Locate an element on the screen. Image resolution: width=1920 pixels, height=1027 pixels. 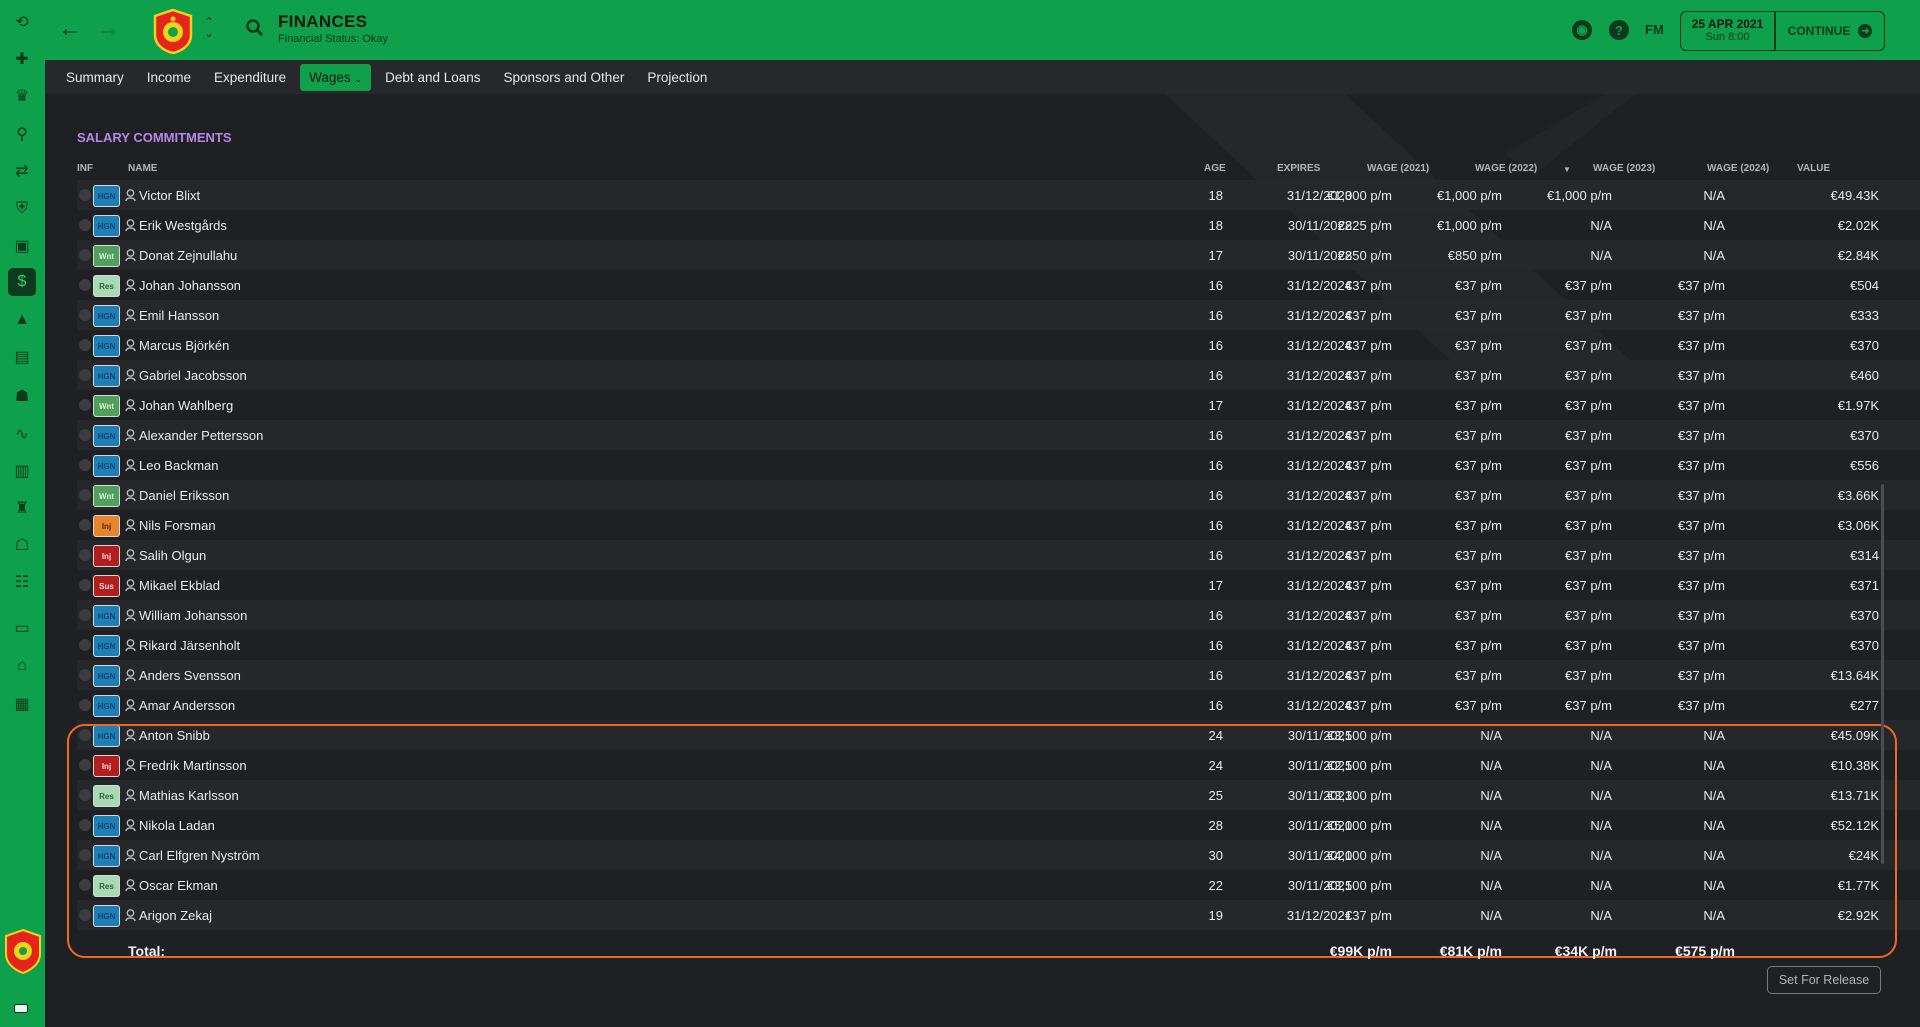
tab-expenditure: Expenditure is located at coordinates (250, 77).